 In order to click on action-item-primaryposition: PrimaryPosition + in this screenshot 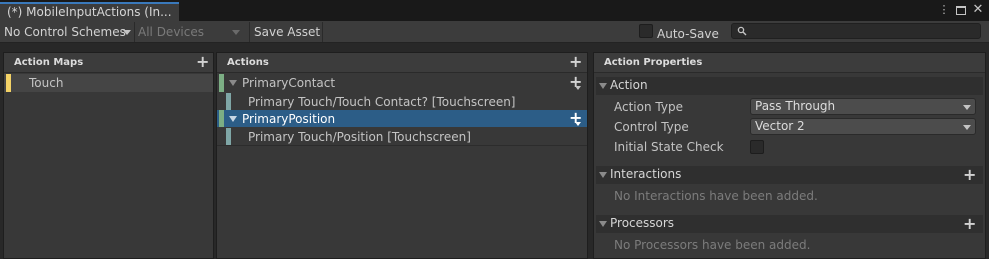, I will do `click(402, 118)`.